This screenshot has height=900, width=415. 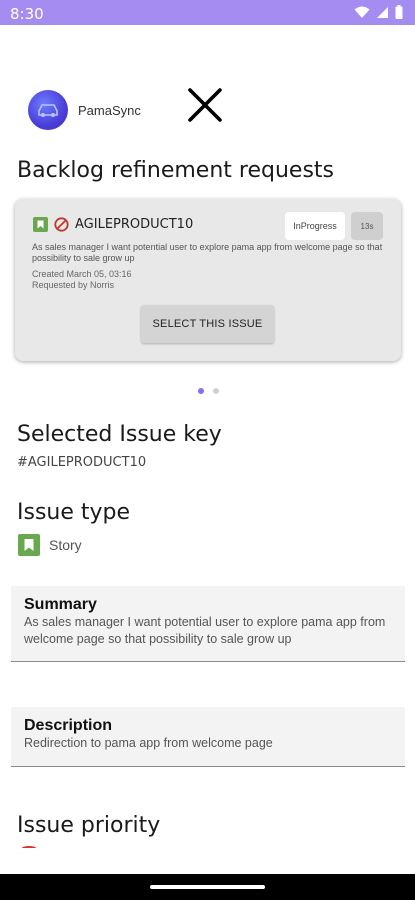 I want to click on story-points-badge: 13s, so click(x=367, y=226).